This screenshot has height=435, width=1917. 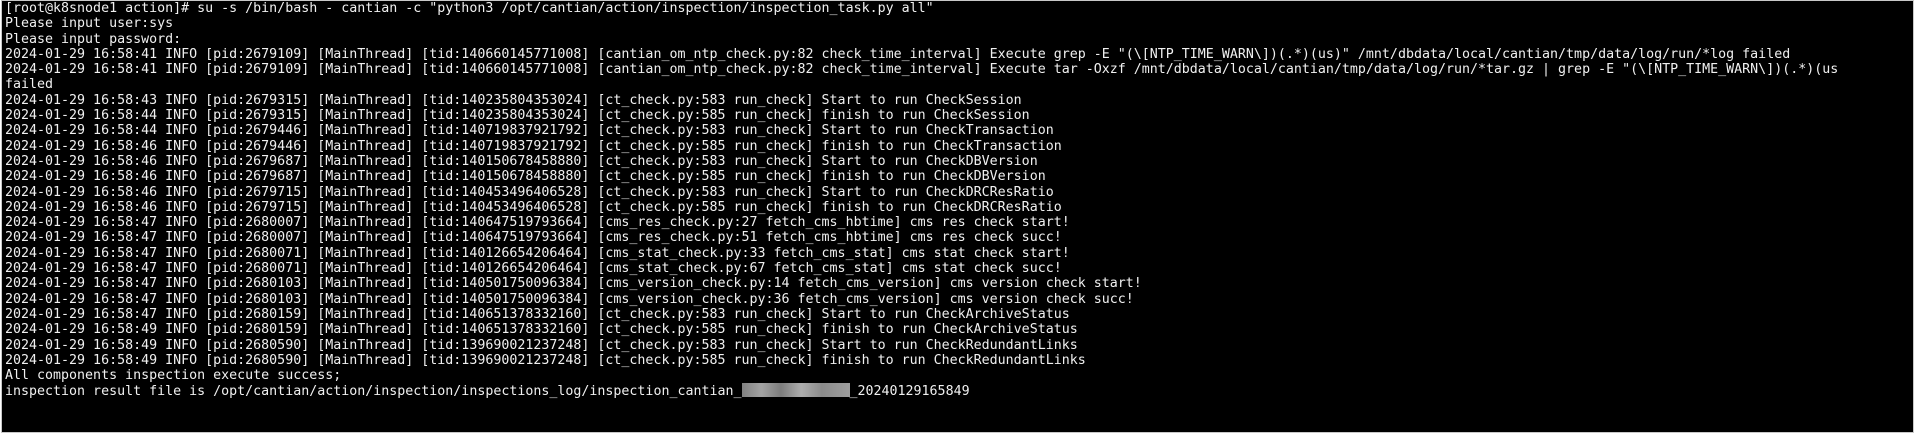 I want to click on terminal-line: Please input user:sys, so click(x=89, y=24).